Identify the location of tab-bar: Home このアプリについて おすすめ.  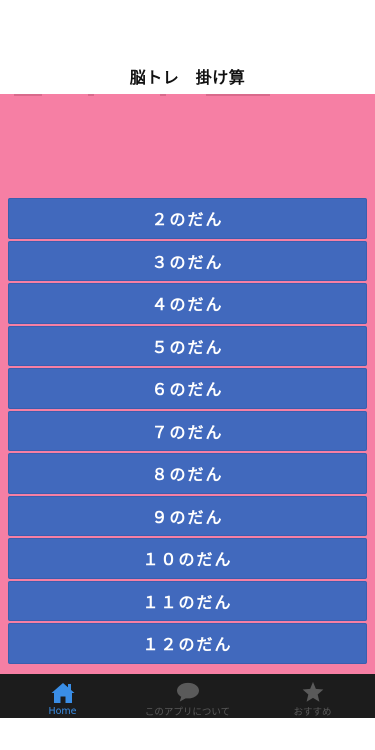
(187, 696).